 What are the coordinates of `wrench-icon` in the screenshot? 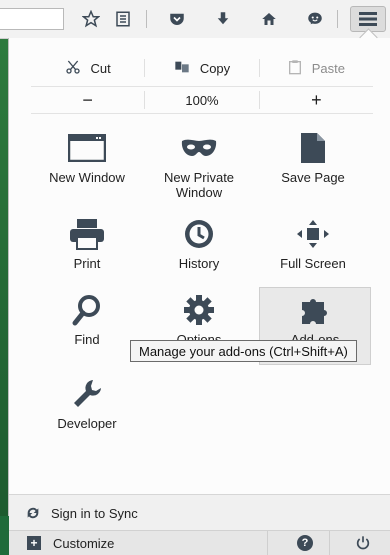 It's located at (87, 394).